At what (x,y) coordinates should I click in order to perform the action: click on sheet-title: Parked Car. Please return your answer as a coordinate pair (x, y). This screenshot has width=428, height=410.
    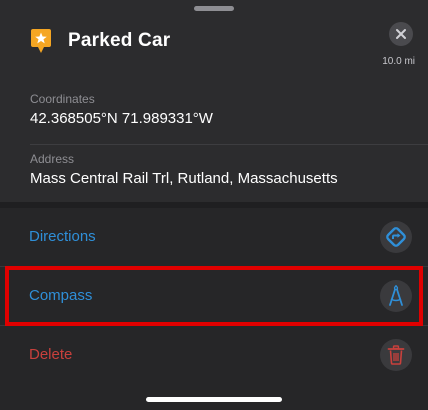
    Looking at the image, I should click on (119, 40).